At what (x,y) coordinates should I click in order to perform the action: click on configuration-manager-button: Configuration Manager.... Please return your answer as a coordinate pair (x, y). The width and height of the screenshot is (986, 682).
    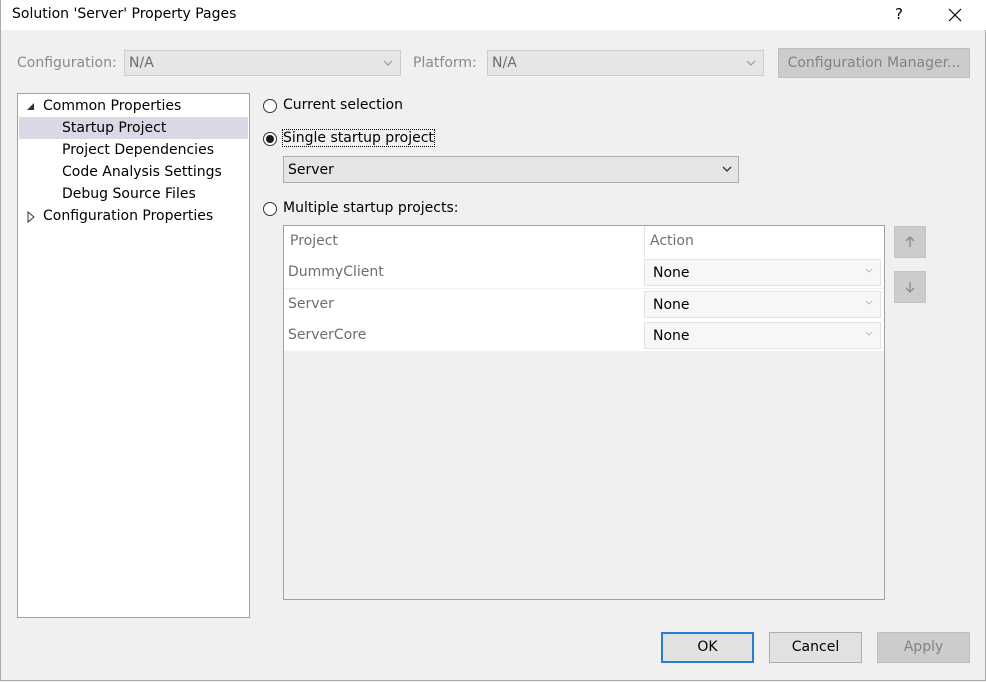
    Looking at the image, I should click on (874, 63).